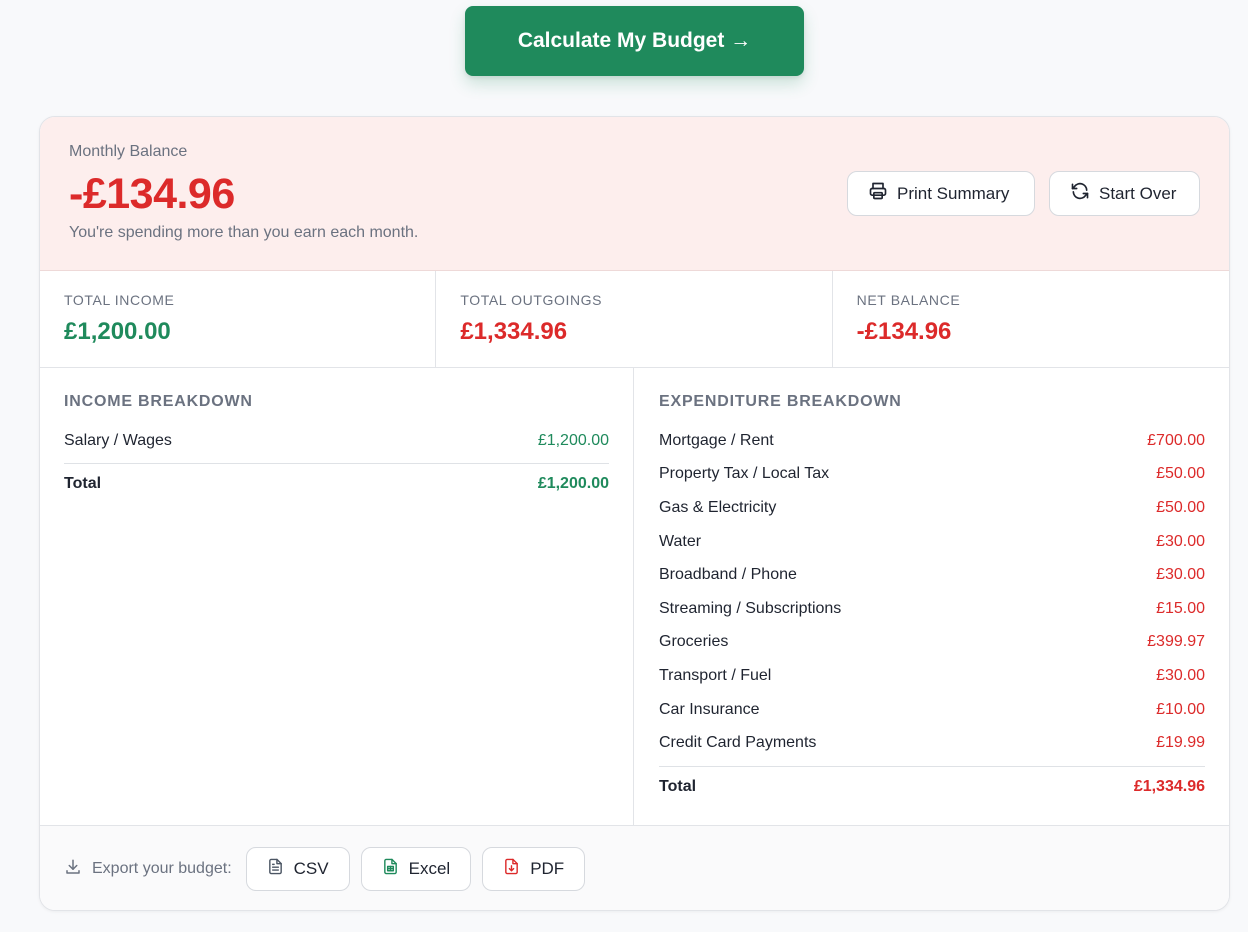 The width and height of the screenshot is (1248, 932). What do you see at coordinates (750, 608) in the screenshot?
I see `item-label: Streaming / Subscriptions` at bounding box center [750, 608].